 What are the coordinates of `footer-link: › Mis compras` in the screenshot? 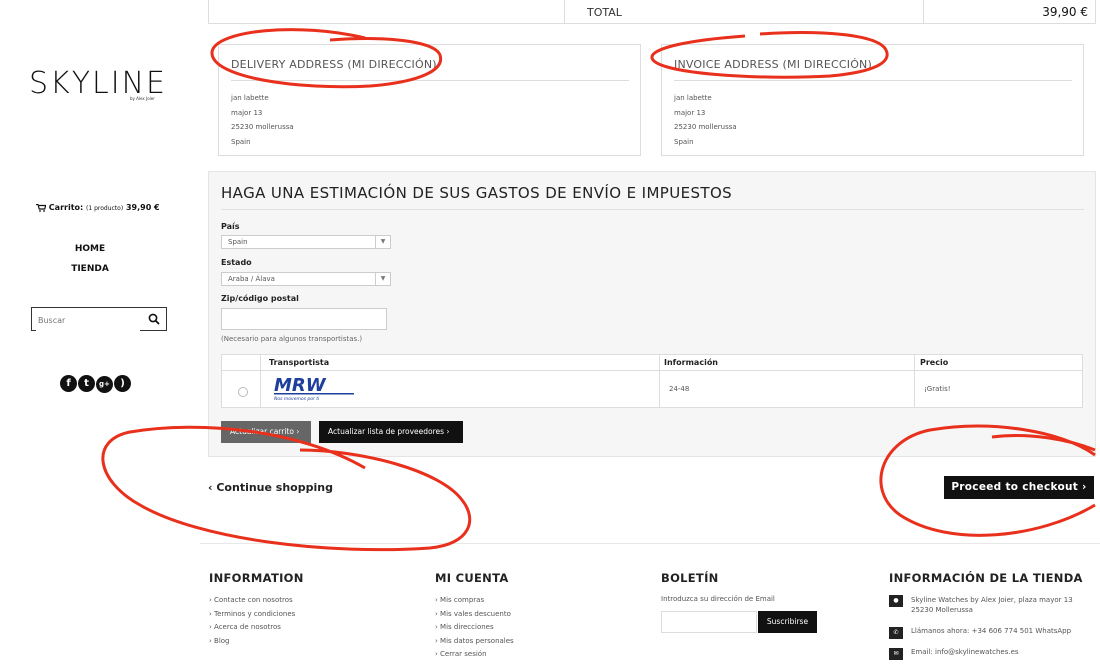 It's located at (474, 601).